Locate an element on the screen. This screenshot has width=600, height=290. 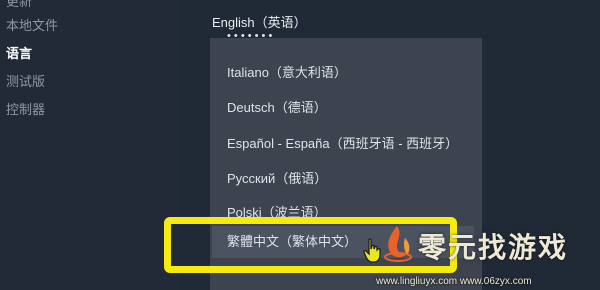
sidebar-item-local-files: 本地文件 is located at coordinates (32, 24).